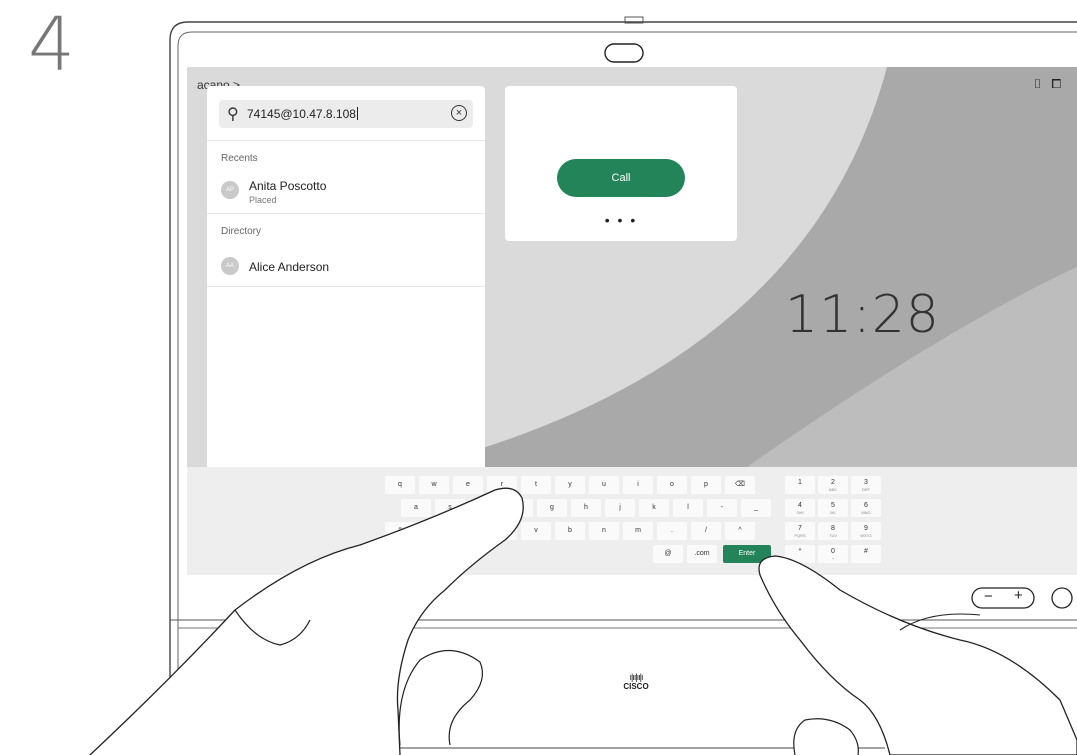 The image size is (1077, 755). I want to click on numpad-digit: 7, so click(800, 528).